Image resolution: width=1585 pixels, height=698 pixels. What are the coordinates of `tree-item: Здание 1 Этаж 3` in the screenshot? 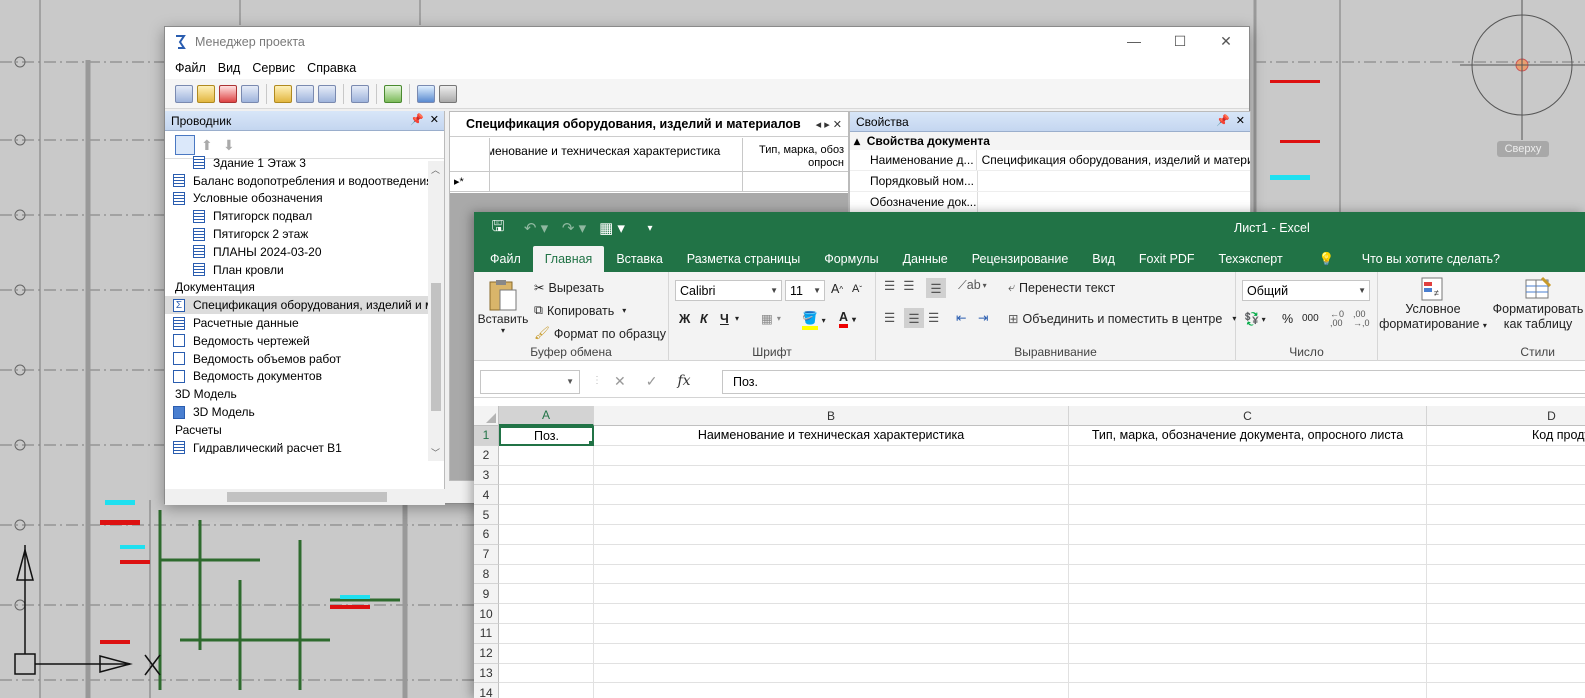 It's located at (296, 163).